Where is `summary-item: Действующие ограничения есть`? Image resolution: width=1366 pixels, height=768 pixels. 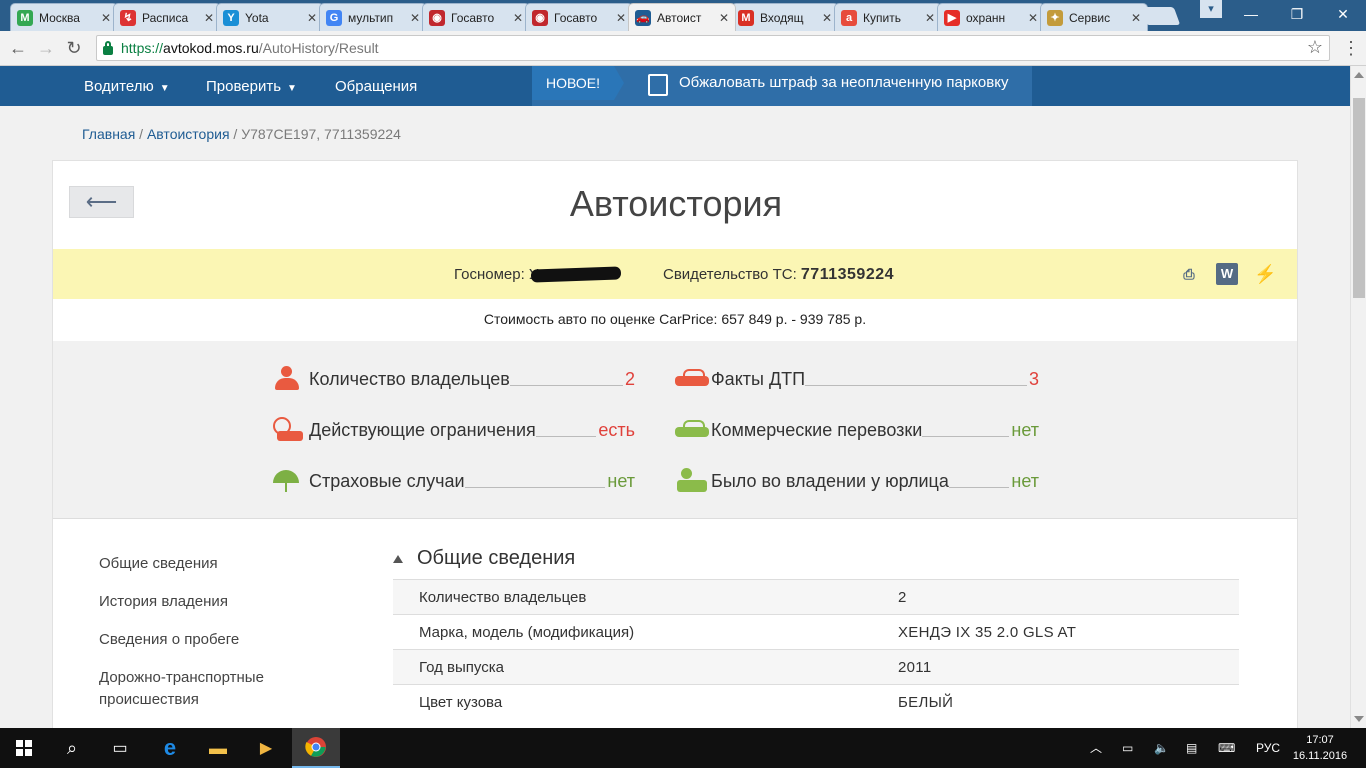
summary-item: Действующие ограничения есть is located at coordinates (454, 429).